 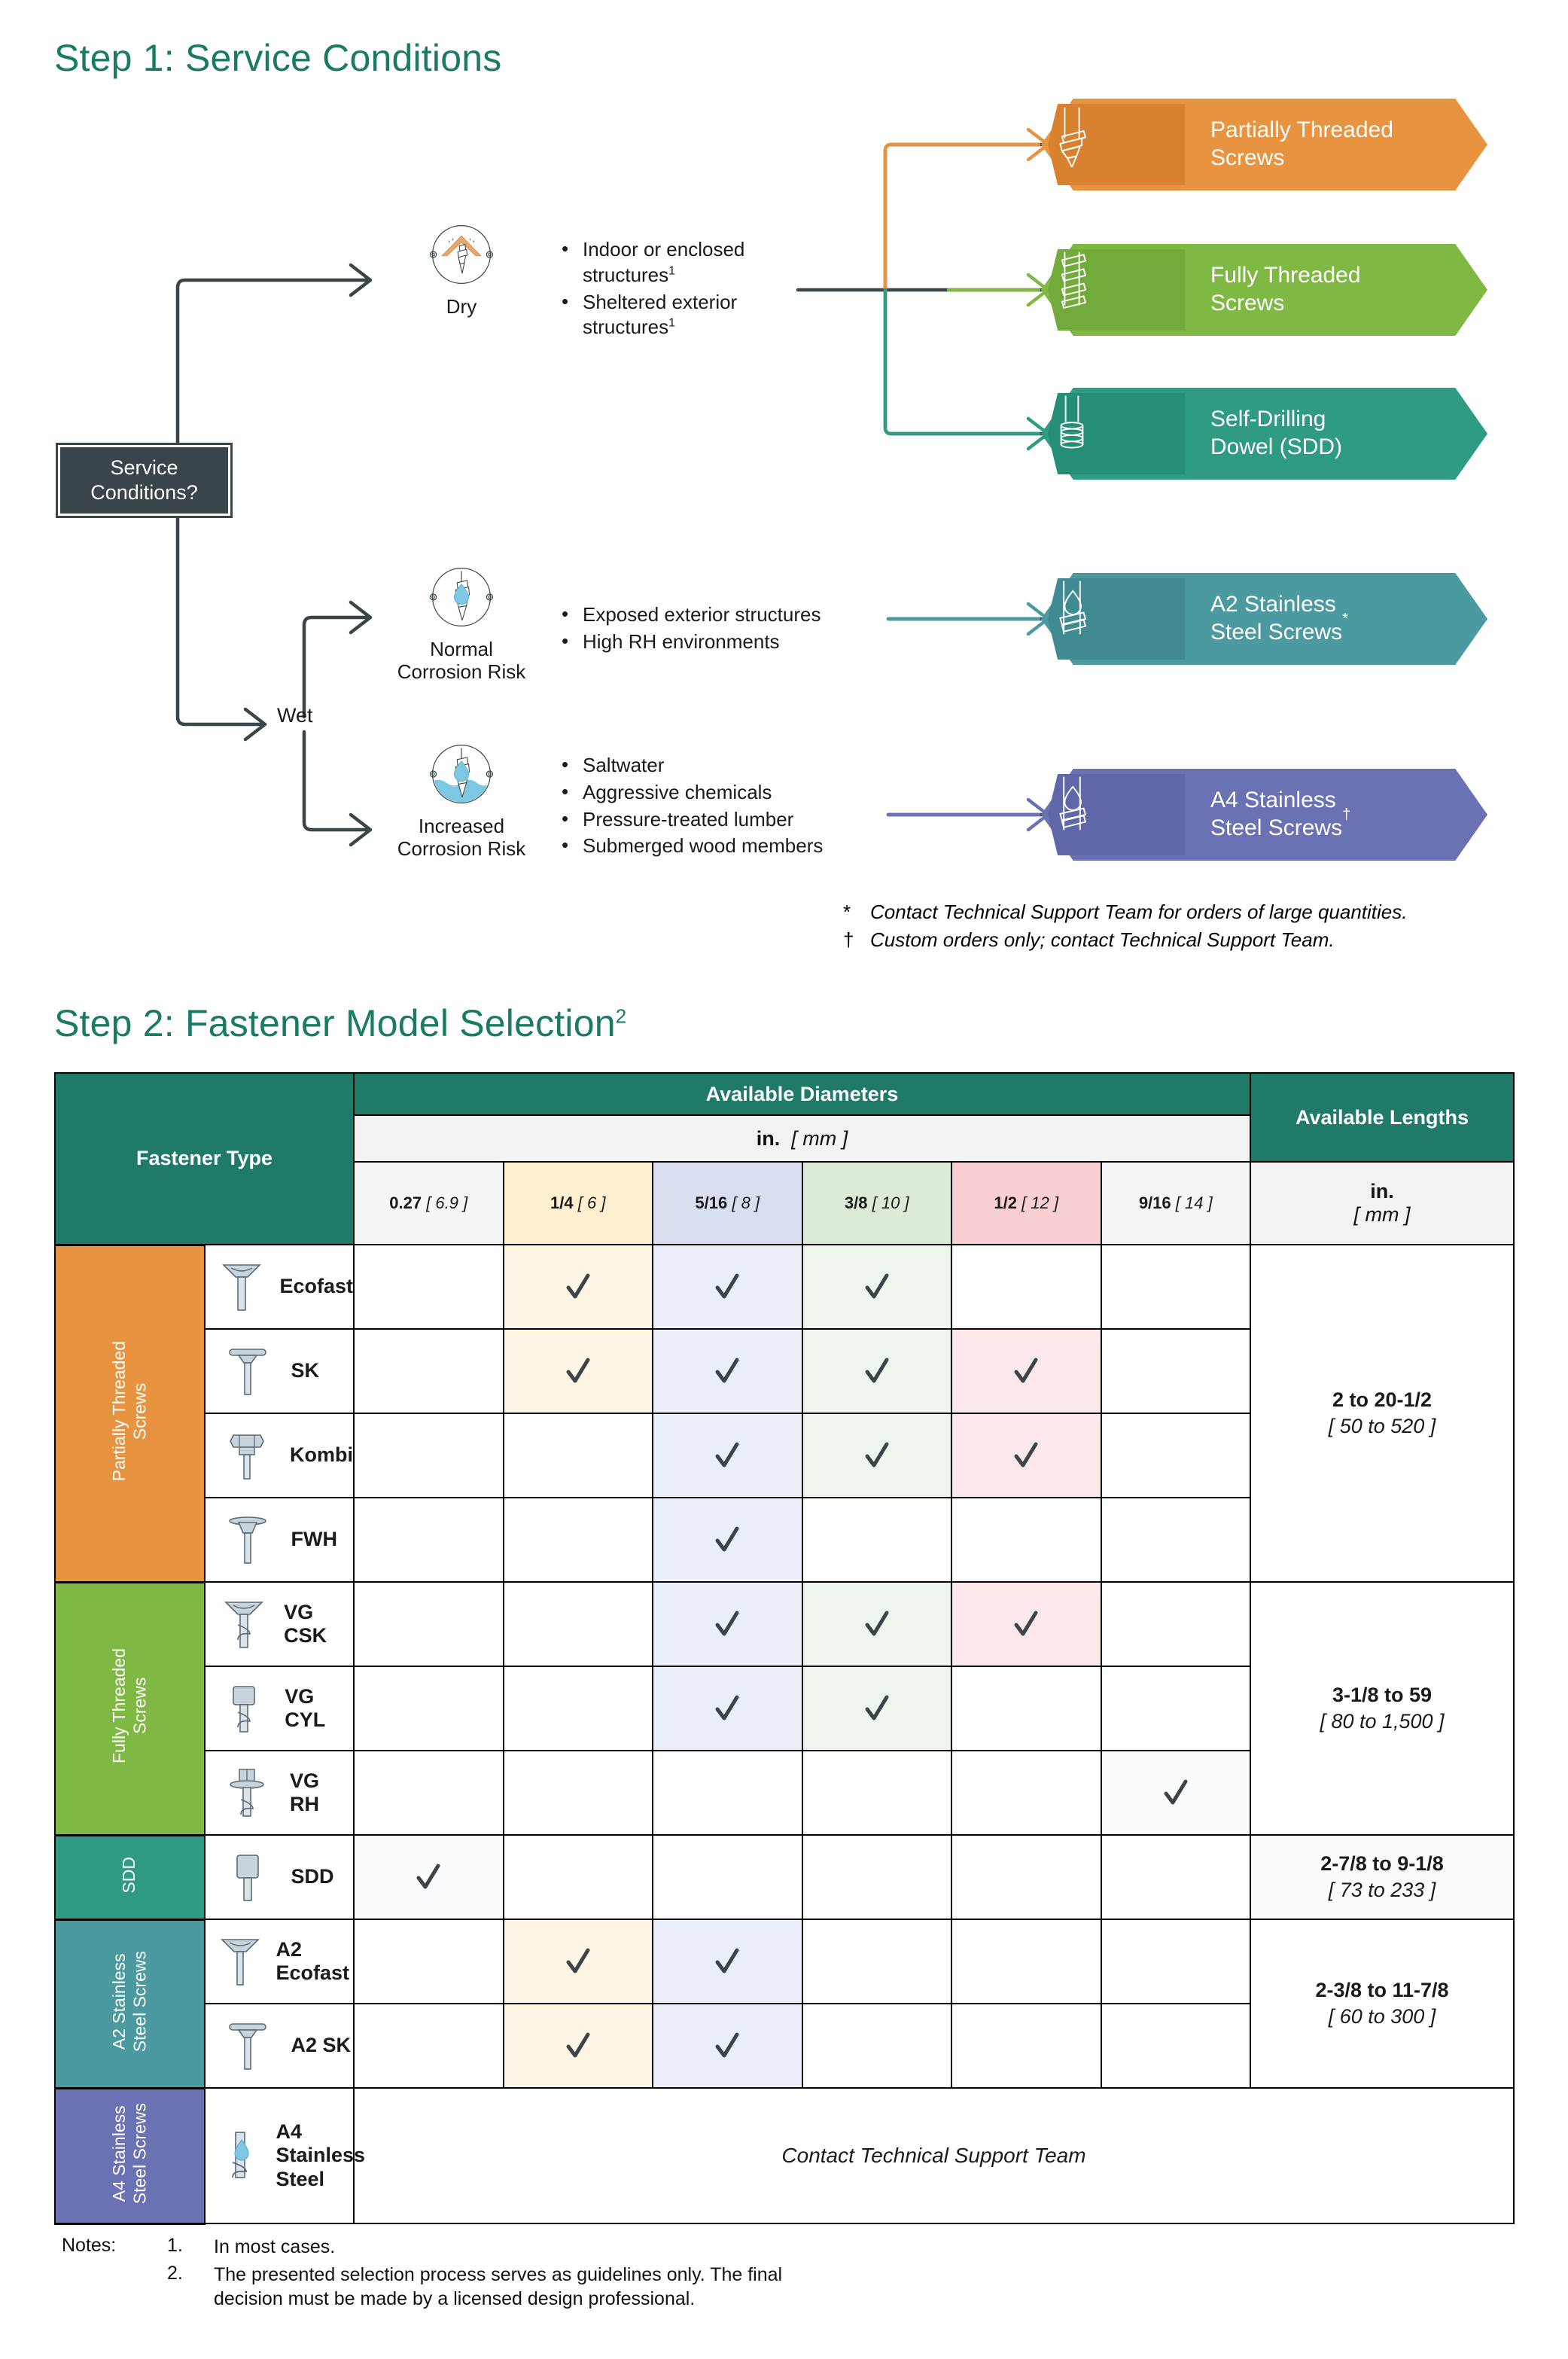 I want to click on outcome-self-drilling-dowel: Self-Drilling Dowel (SDD), so click(x=1264, y=434).